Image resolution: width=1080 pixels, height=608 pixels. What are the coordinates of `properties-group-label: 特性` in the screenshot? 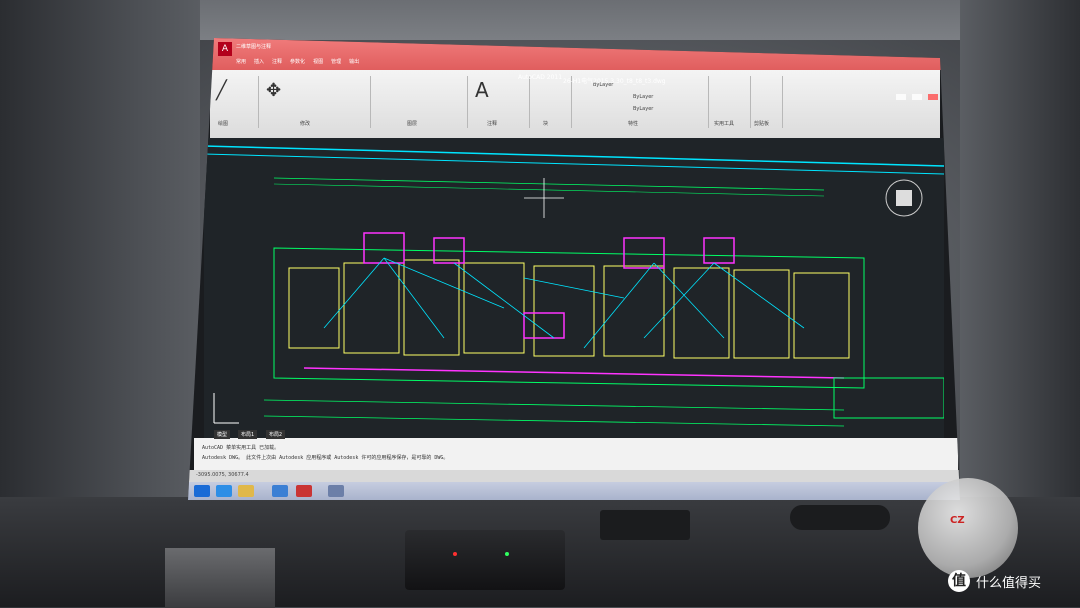 It's located at (633, 124).